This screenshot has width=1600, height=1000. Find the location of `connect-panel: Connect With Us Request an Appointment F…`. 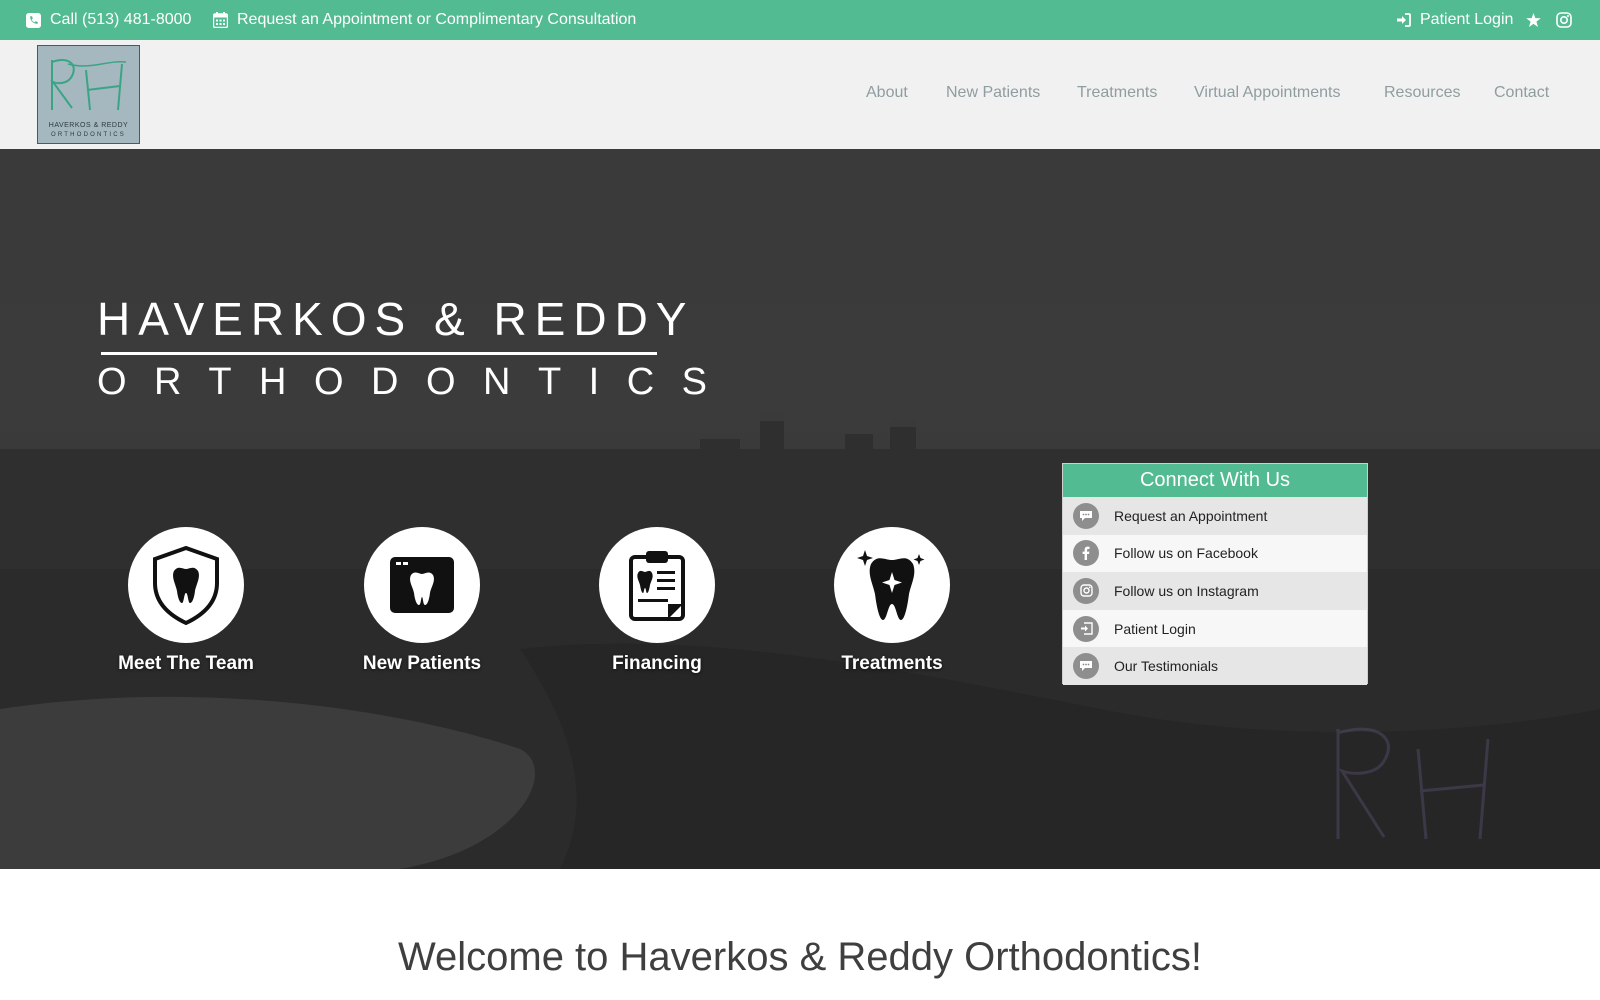

connect-panel: Connect With Us Request an Appointment F… is located at coordinates (1215, 574).